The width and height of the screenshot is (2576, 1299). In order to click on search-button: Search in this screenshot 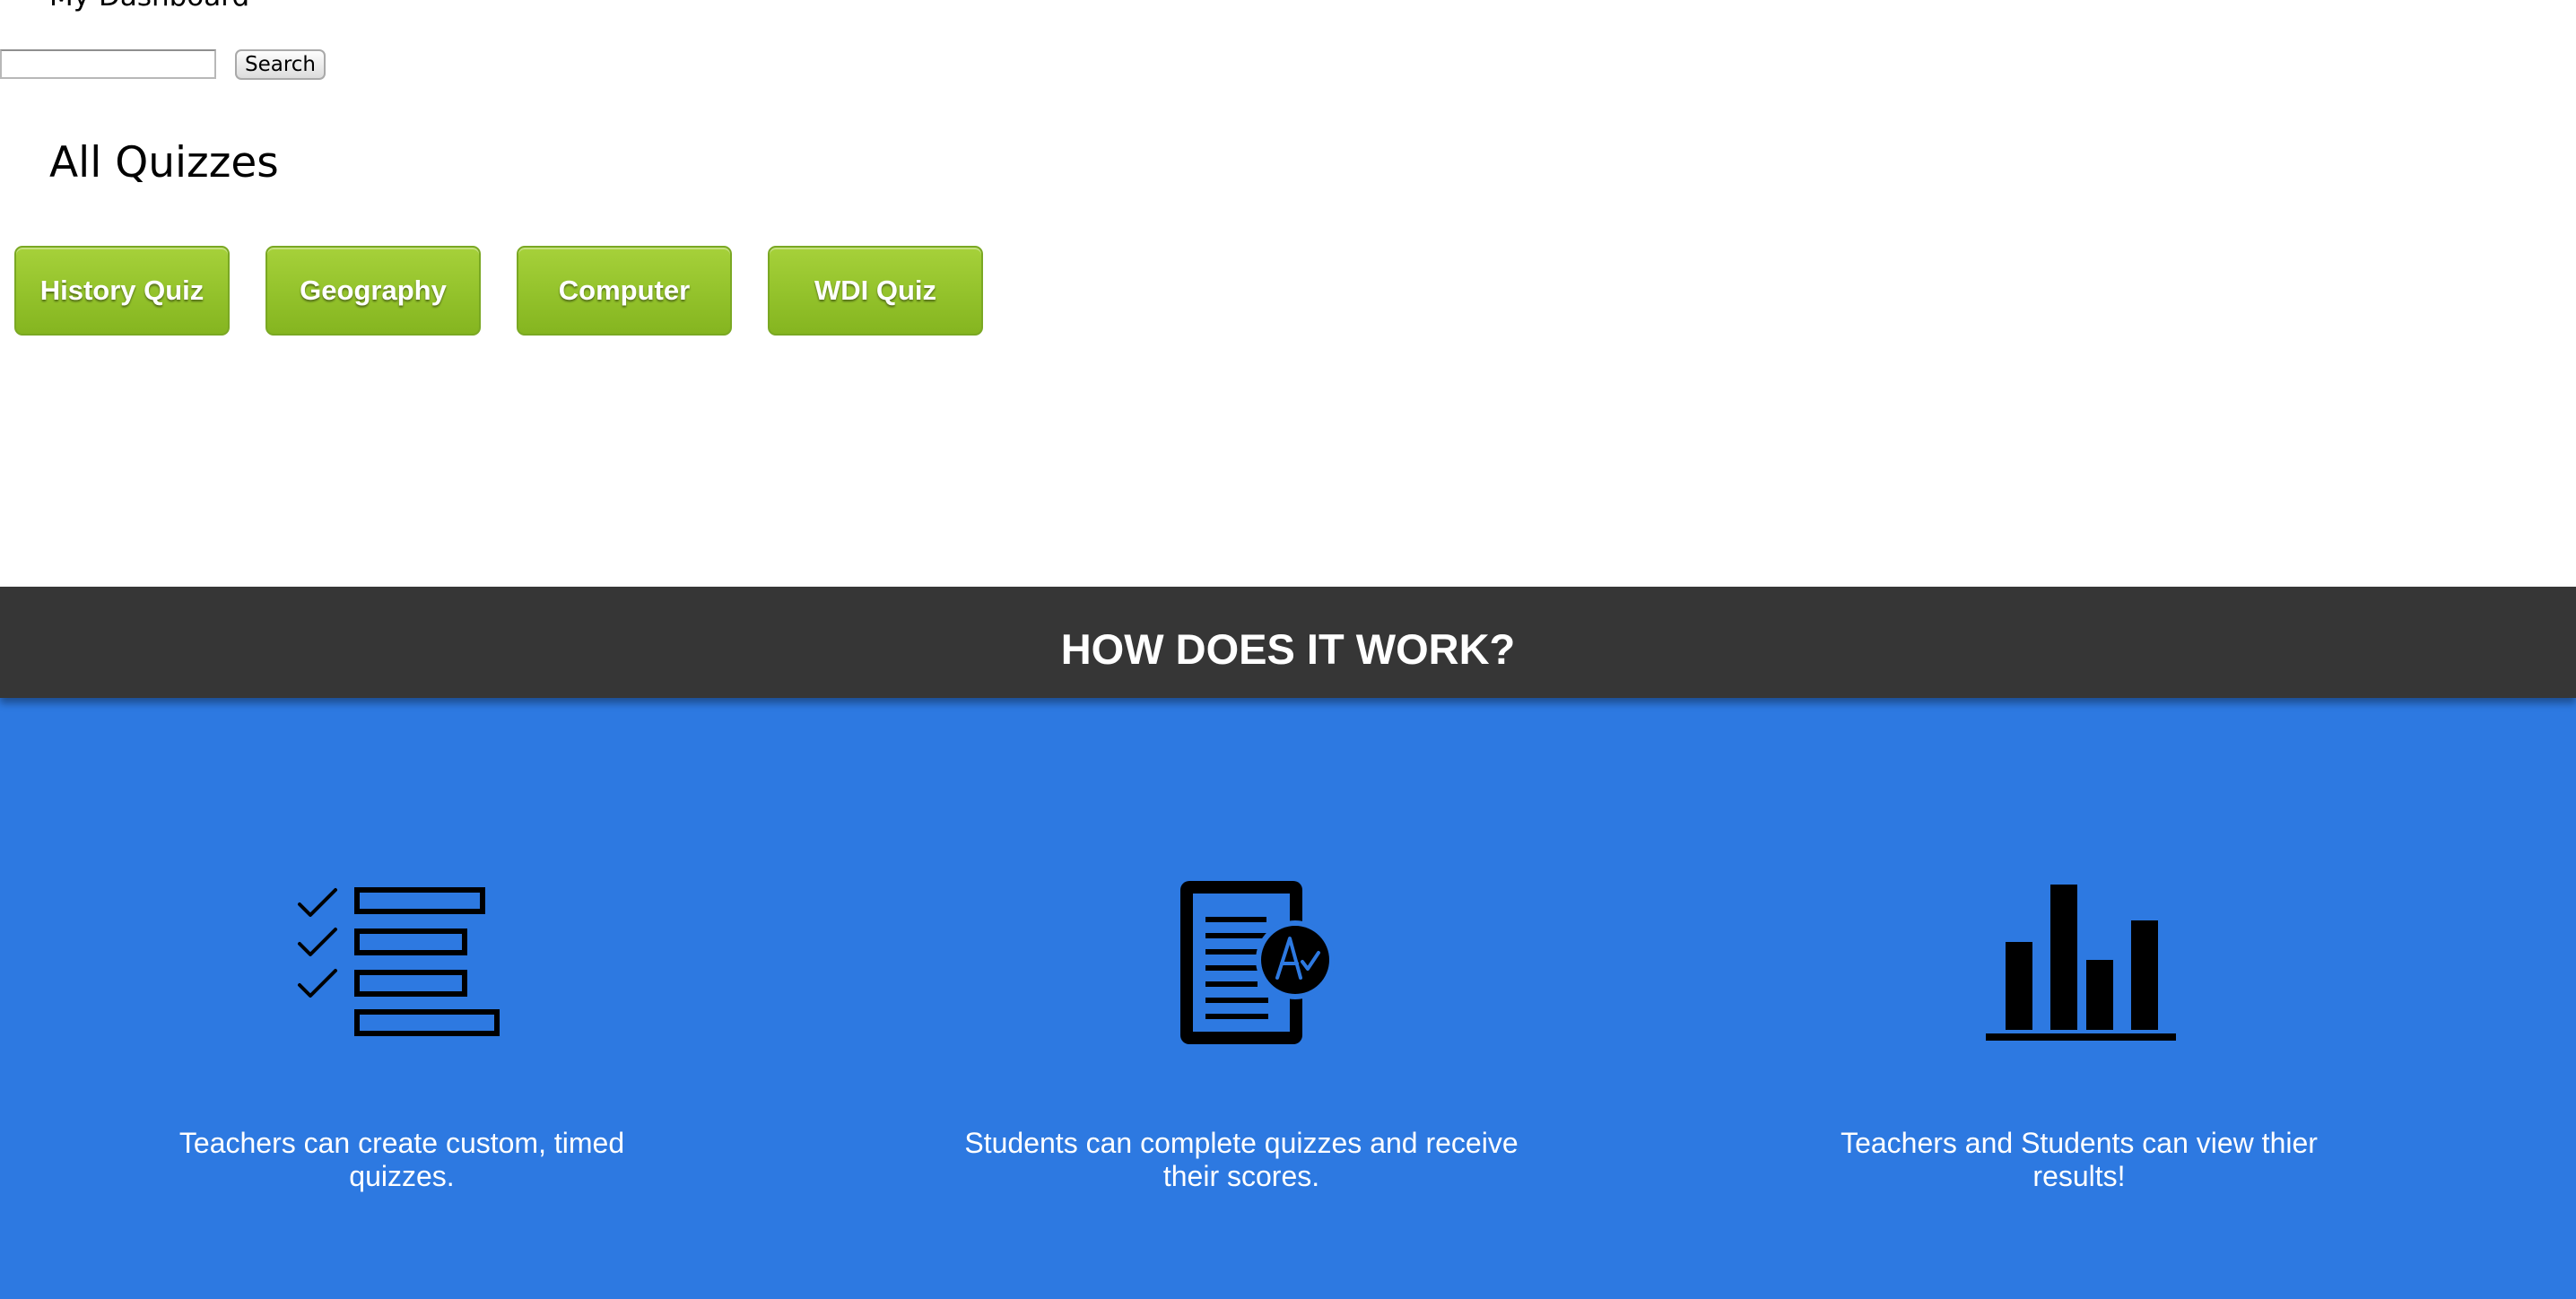, I will do `click(280, 64)`.